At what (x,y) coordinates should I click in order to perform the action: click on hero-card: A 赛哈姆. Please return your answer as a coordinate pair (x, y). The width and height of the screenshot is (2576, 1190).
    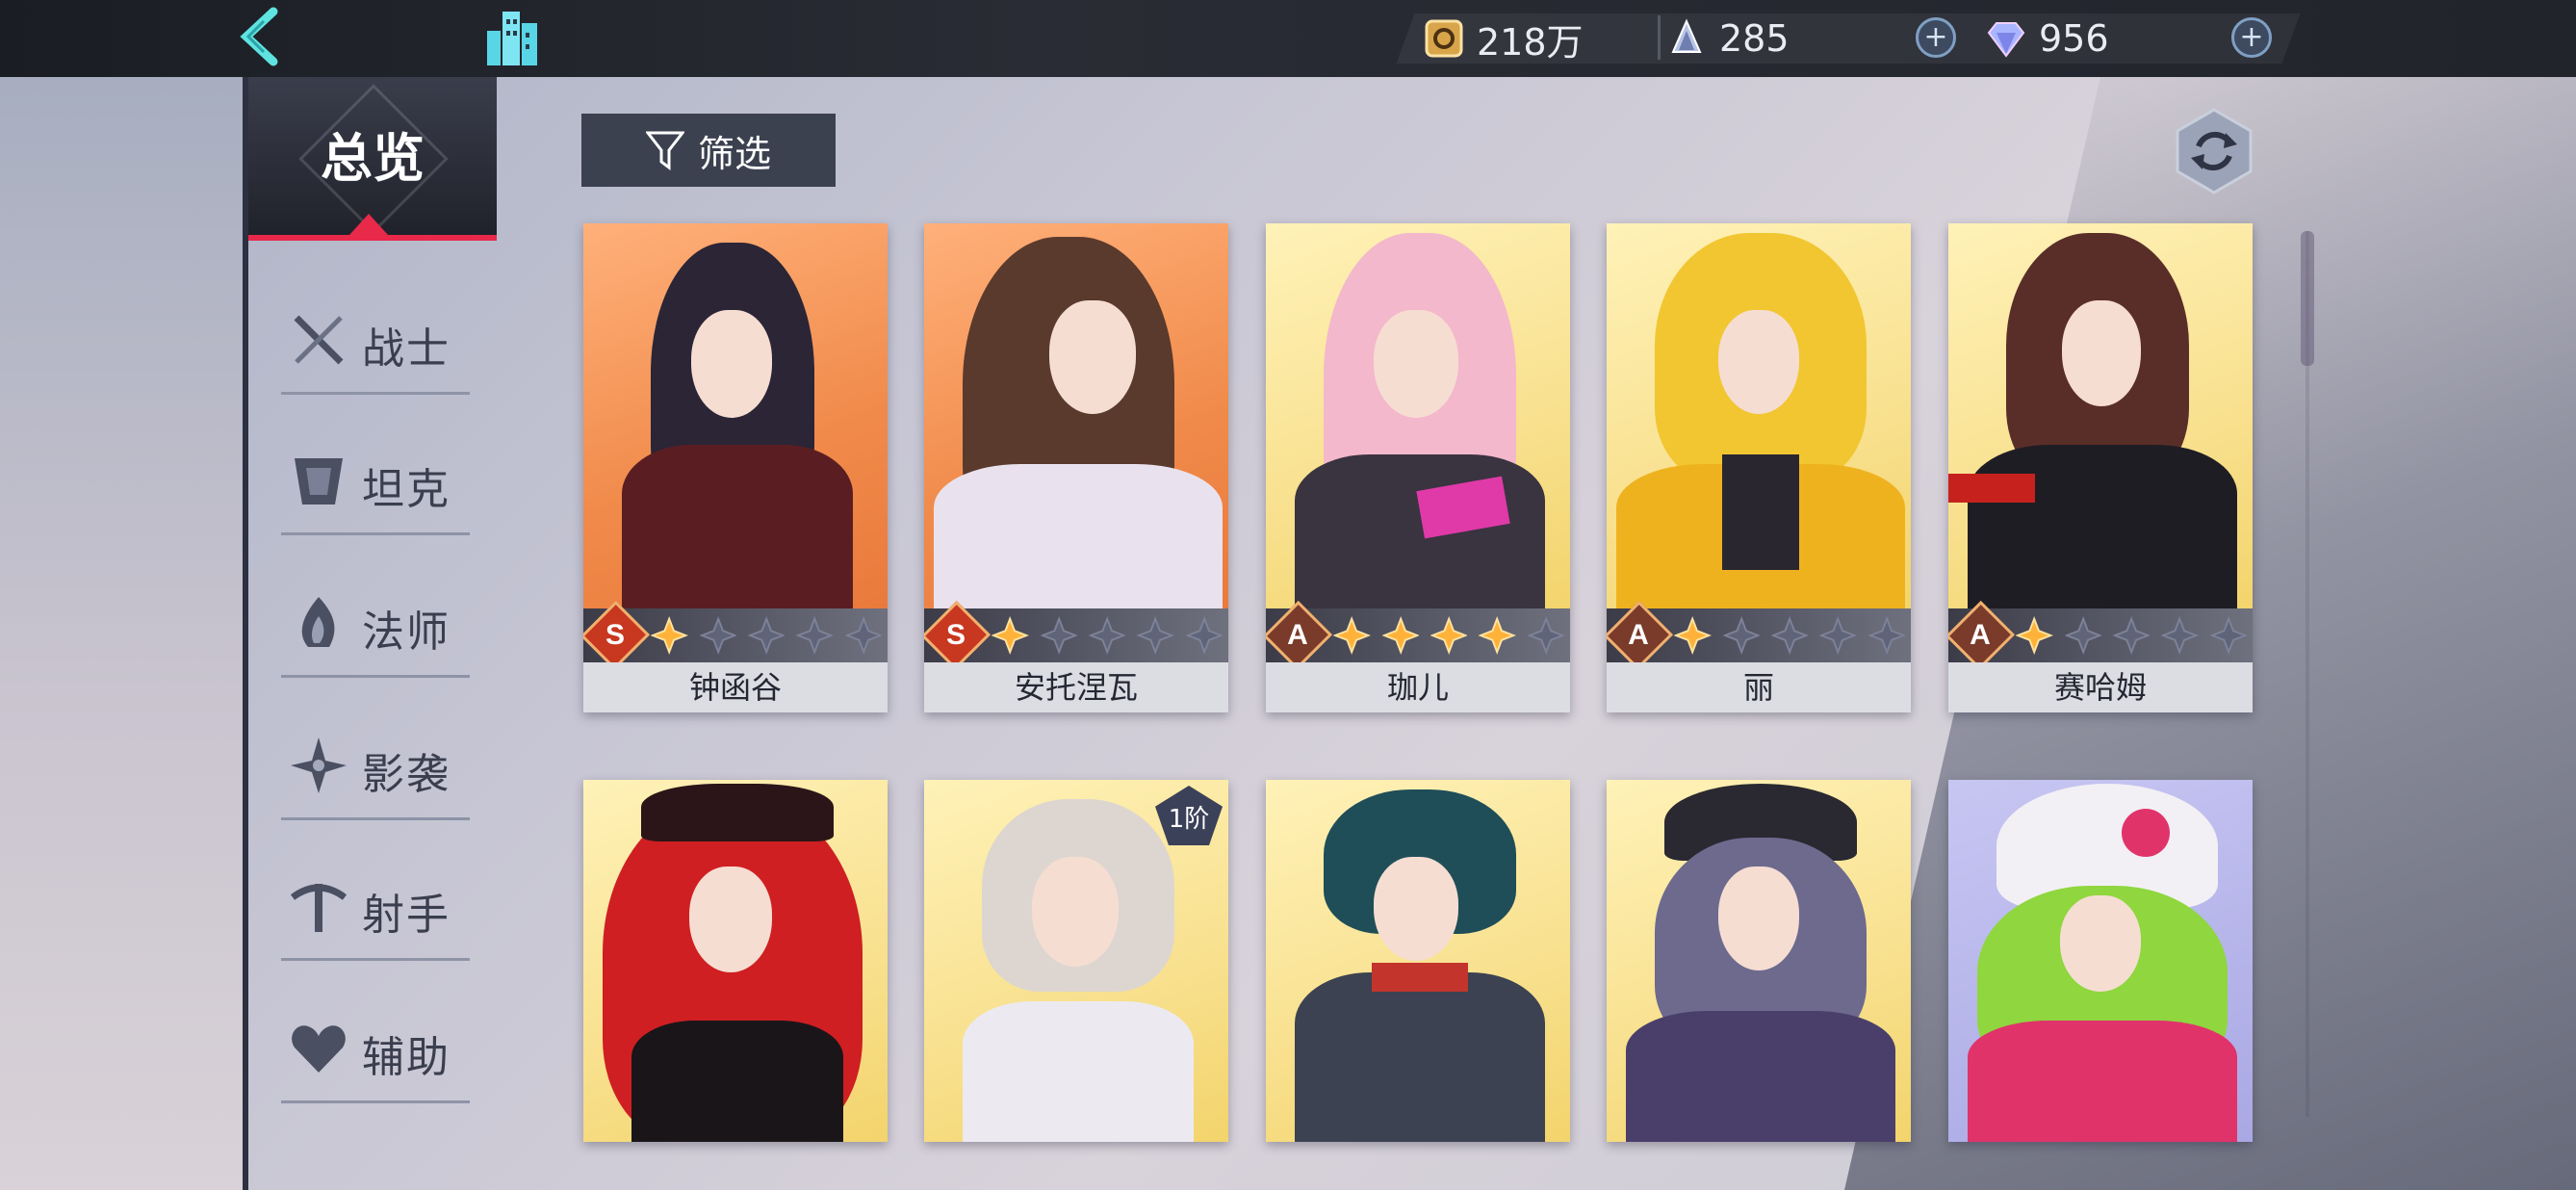
    Looking at the image, I should click on (2101, 468).